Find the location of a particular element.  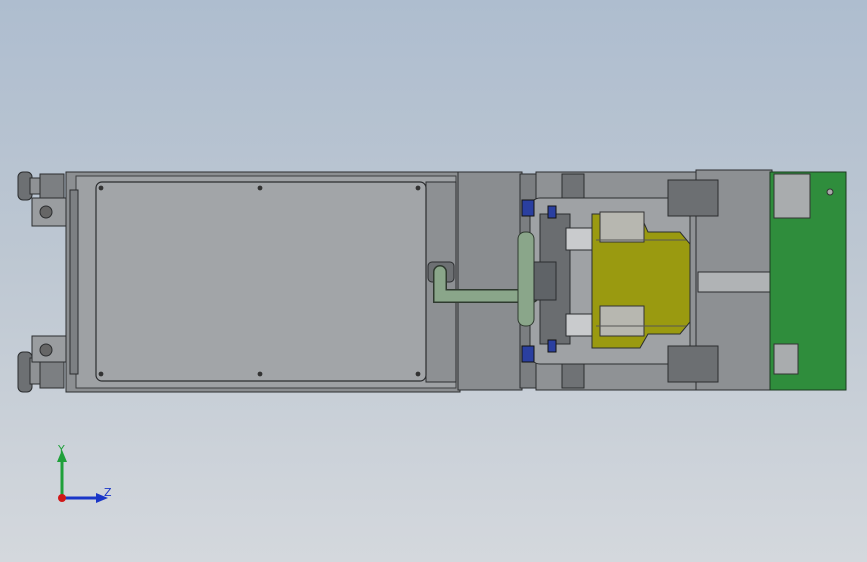

coordinate-triad: Y Z is located at coordinates (80, 475).